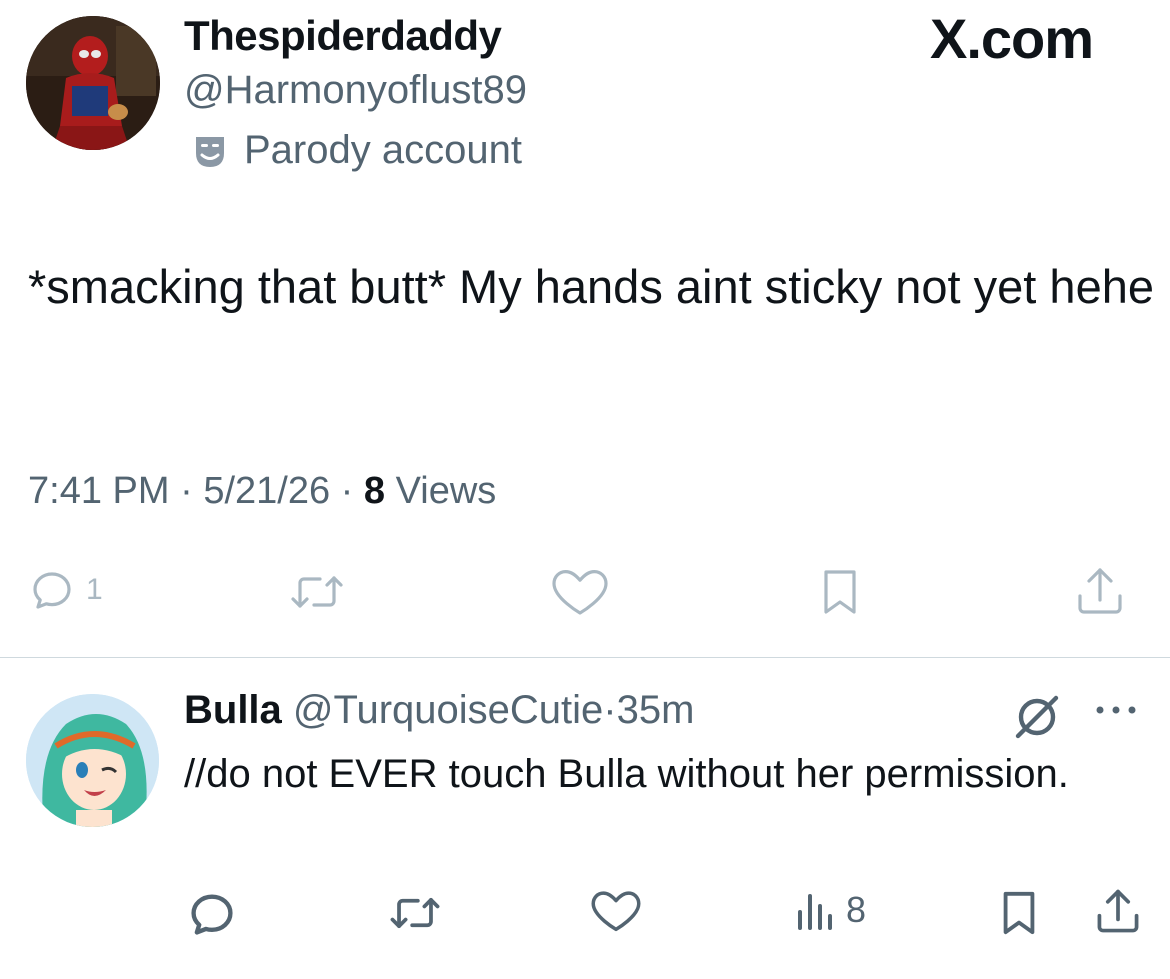  I want to click on views-label: Views, so click(446, 491).